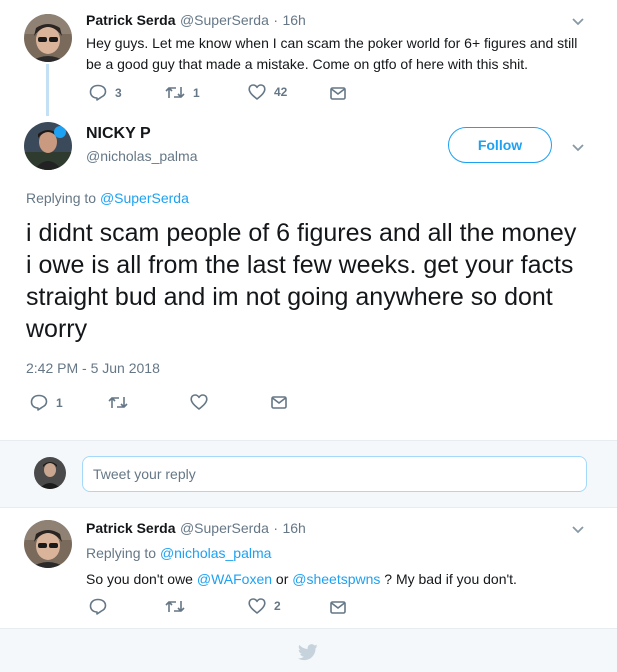  I want to click on like-button: 42, so click(267, 92).